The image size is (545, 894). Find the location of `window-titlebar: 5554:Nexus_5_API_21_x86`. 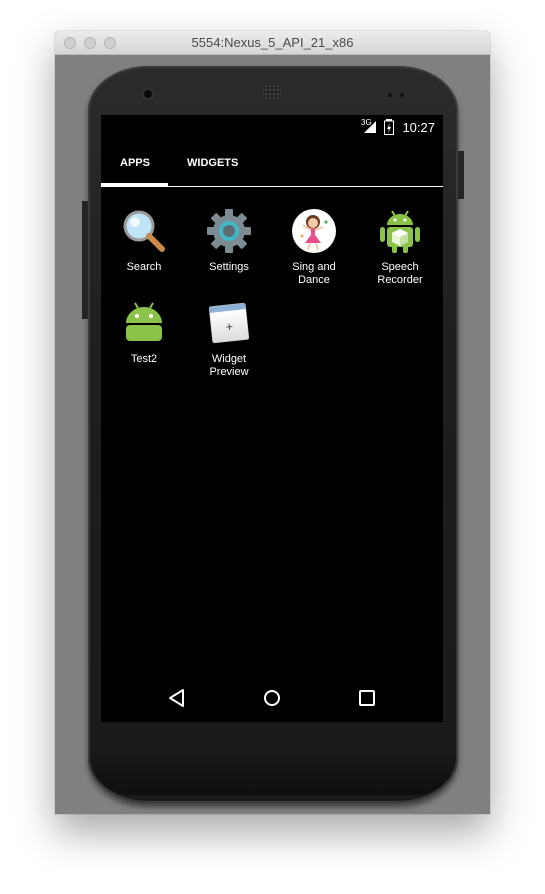

window-titlebar: 5554:Nexus_5_API_21_x86 is located at coordinates (272, 43).